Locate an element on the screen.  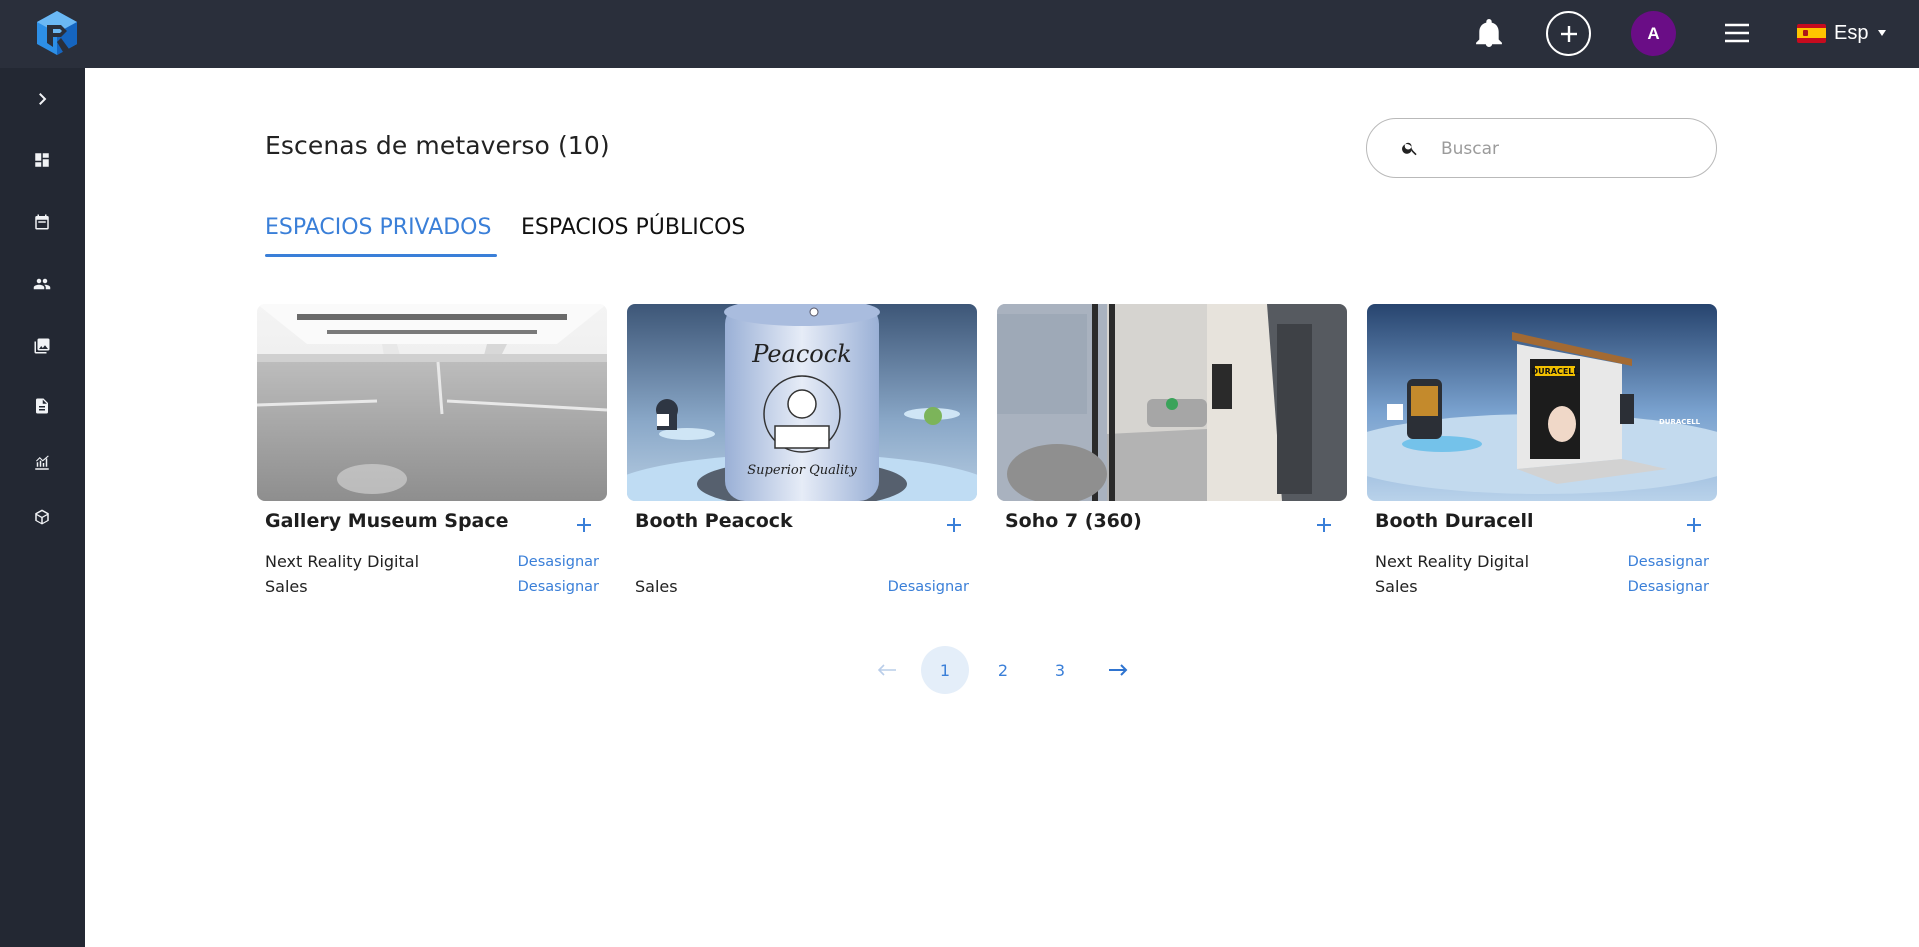
scene-thumbnail: Peacock Superior Quality is located at coordinates (802, 402).